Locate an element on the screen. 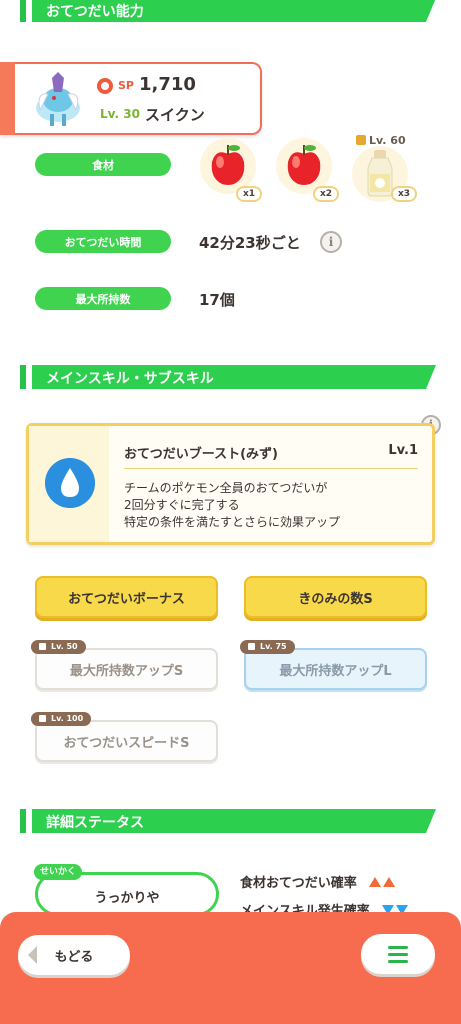  section-title: おてつだい能力 is located at coordinates (95, 12).